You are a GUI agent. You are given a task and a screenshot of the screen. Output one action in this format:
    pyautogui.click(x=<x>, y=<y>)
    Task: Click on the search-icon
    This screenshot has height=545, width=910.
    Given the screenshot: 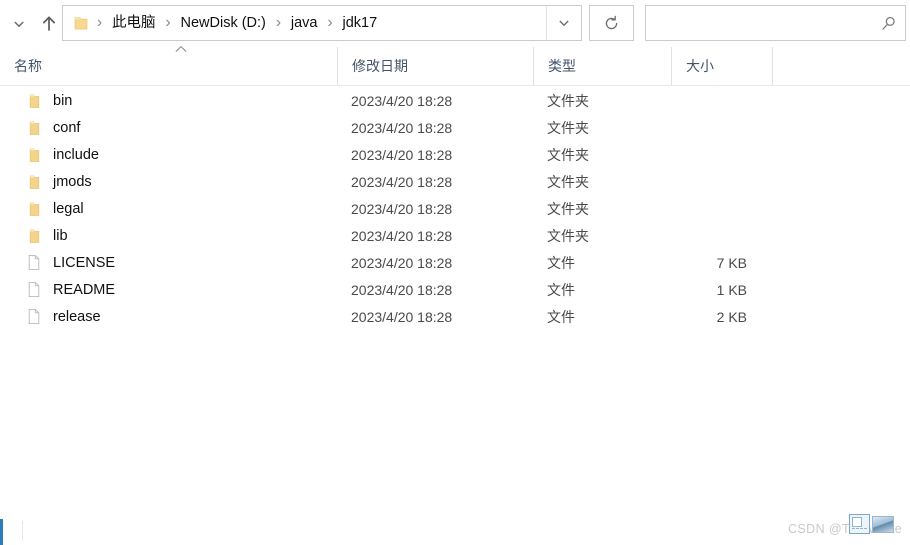 What is the action you would take?
    pyautogui.click(x=888, y=23)
    